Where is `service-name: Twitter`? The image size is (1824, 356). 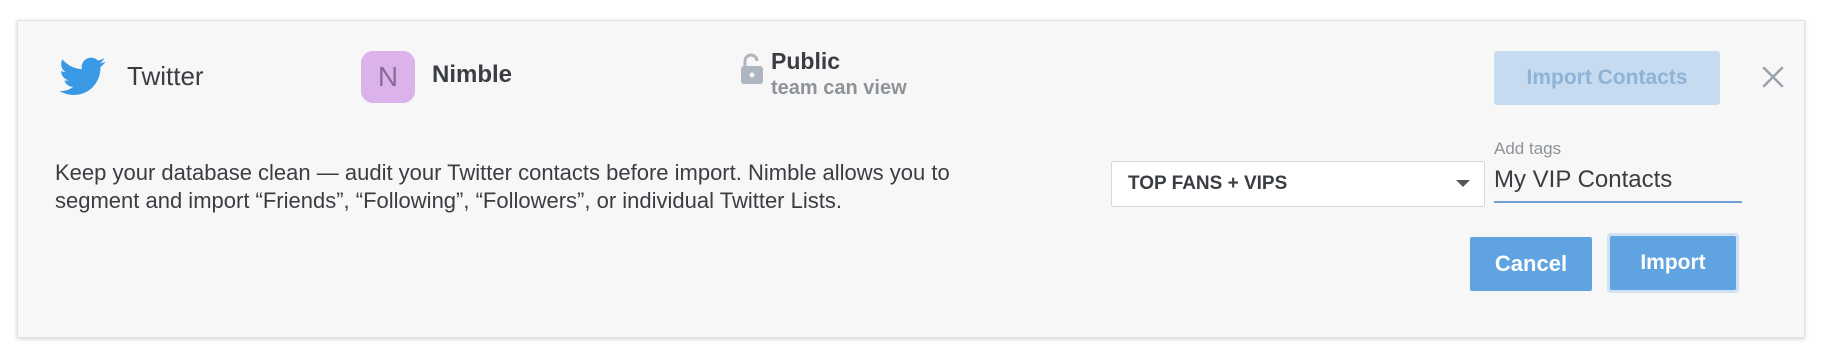
service-name: Twitter is located at coordinates (165, 76).